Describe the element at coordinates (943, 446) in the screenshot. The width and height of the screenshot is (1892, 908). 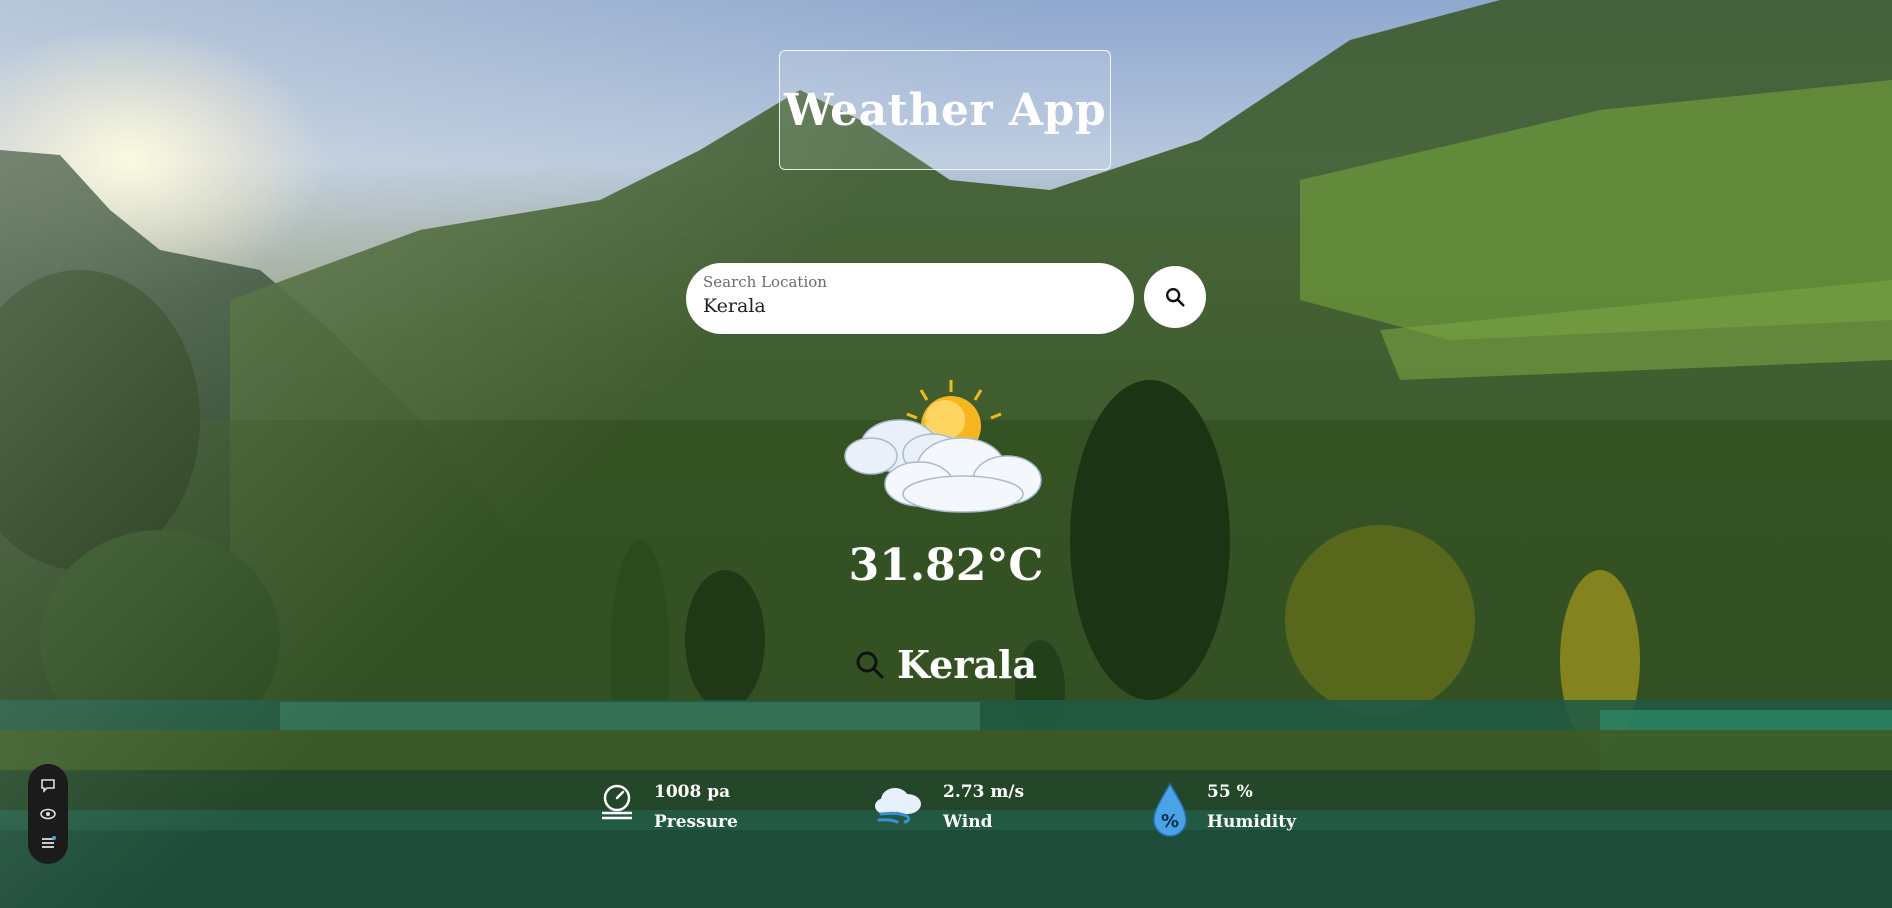
I see `partly-cloudy-sun-icon` at that location.